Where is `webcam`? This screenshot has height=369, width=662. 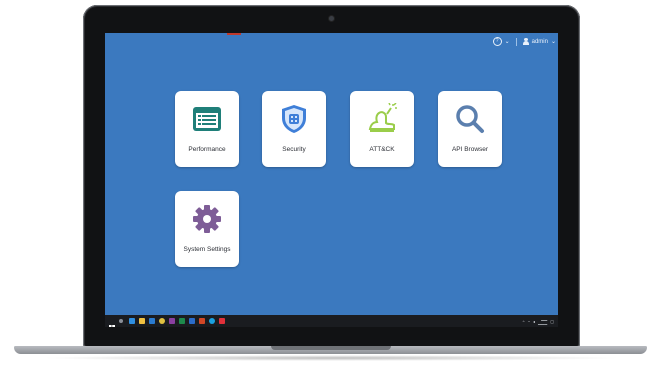
webcam is located at coordinates (331, 18).